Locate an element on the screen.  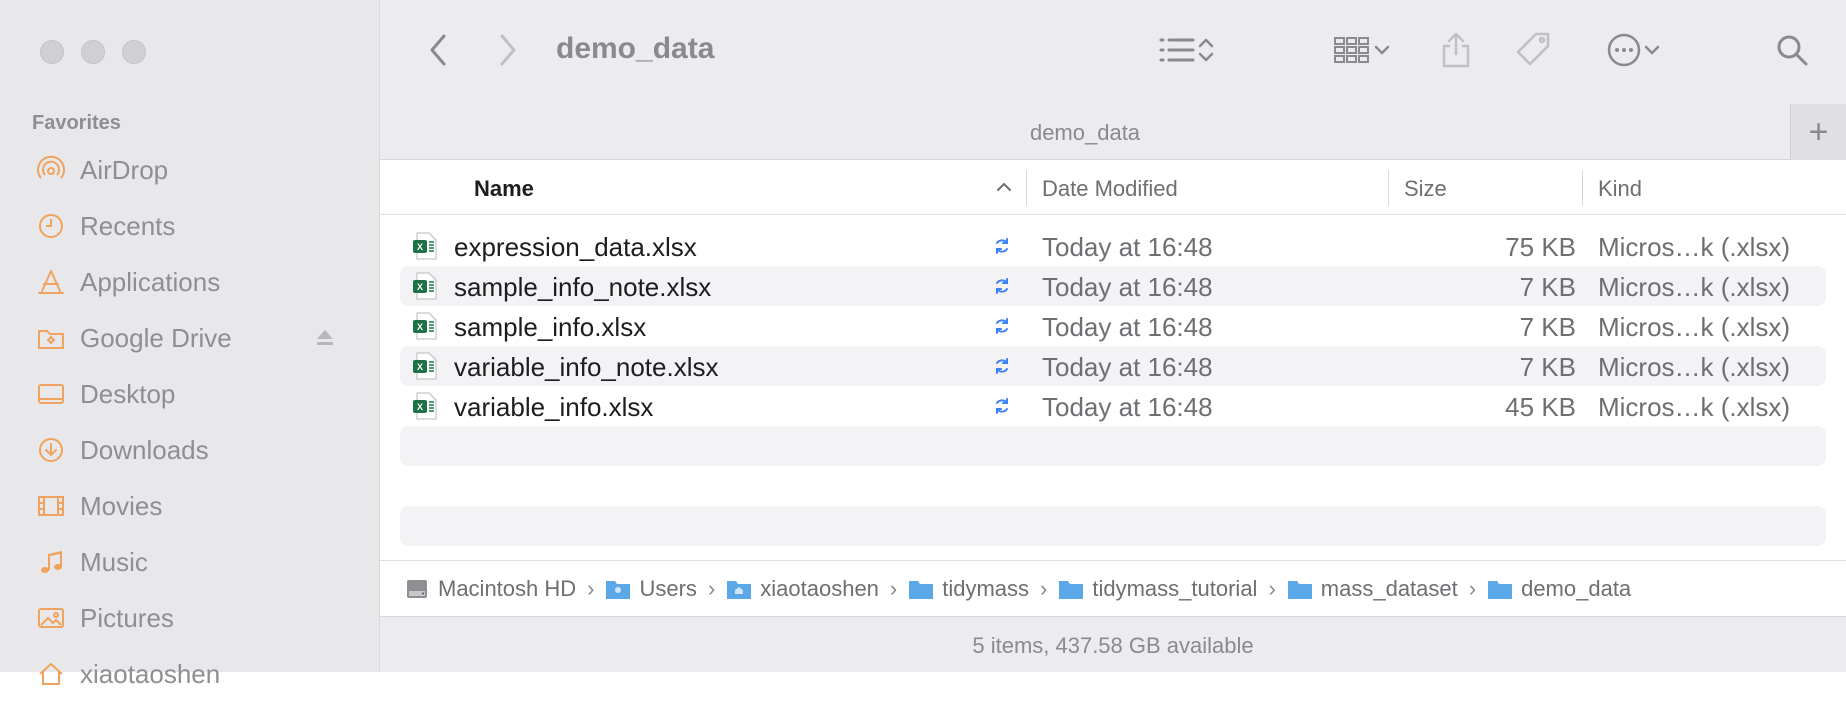
sidebar-item-pictures: Pictures is located at coordinates (190, 618).